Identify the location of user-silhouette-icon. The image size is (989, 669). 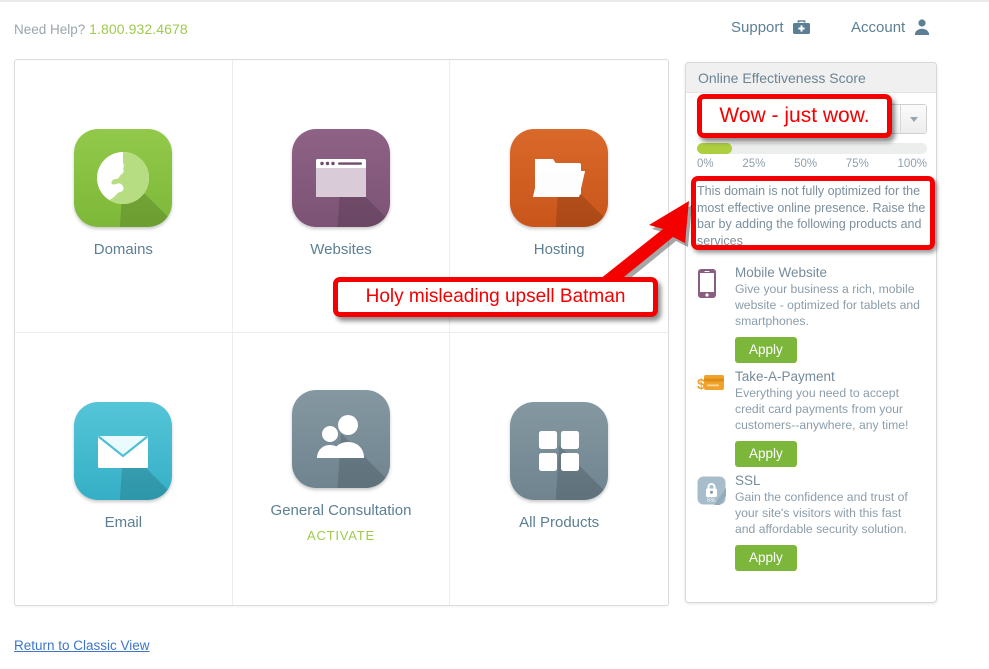
(922, 27).